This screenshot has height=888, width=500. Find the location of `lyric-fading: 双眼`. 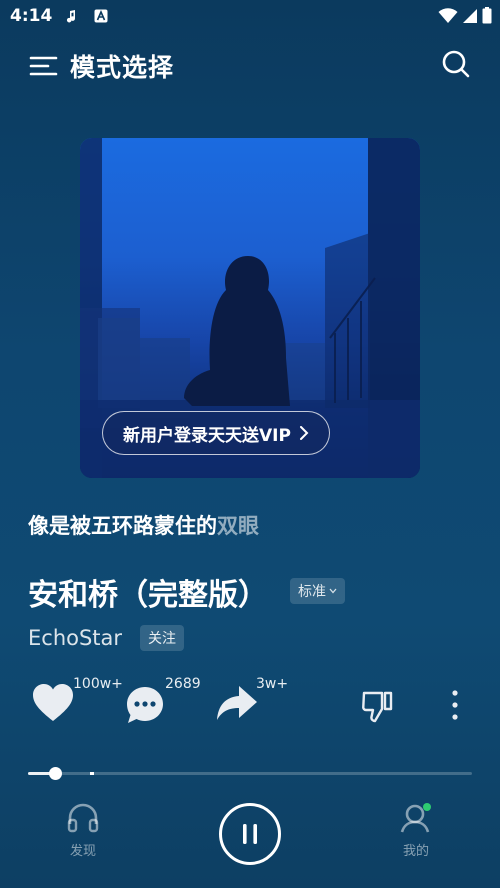

lyric-fading: 双眼 is located at coordinates (238, 526).